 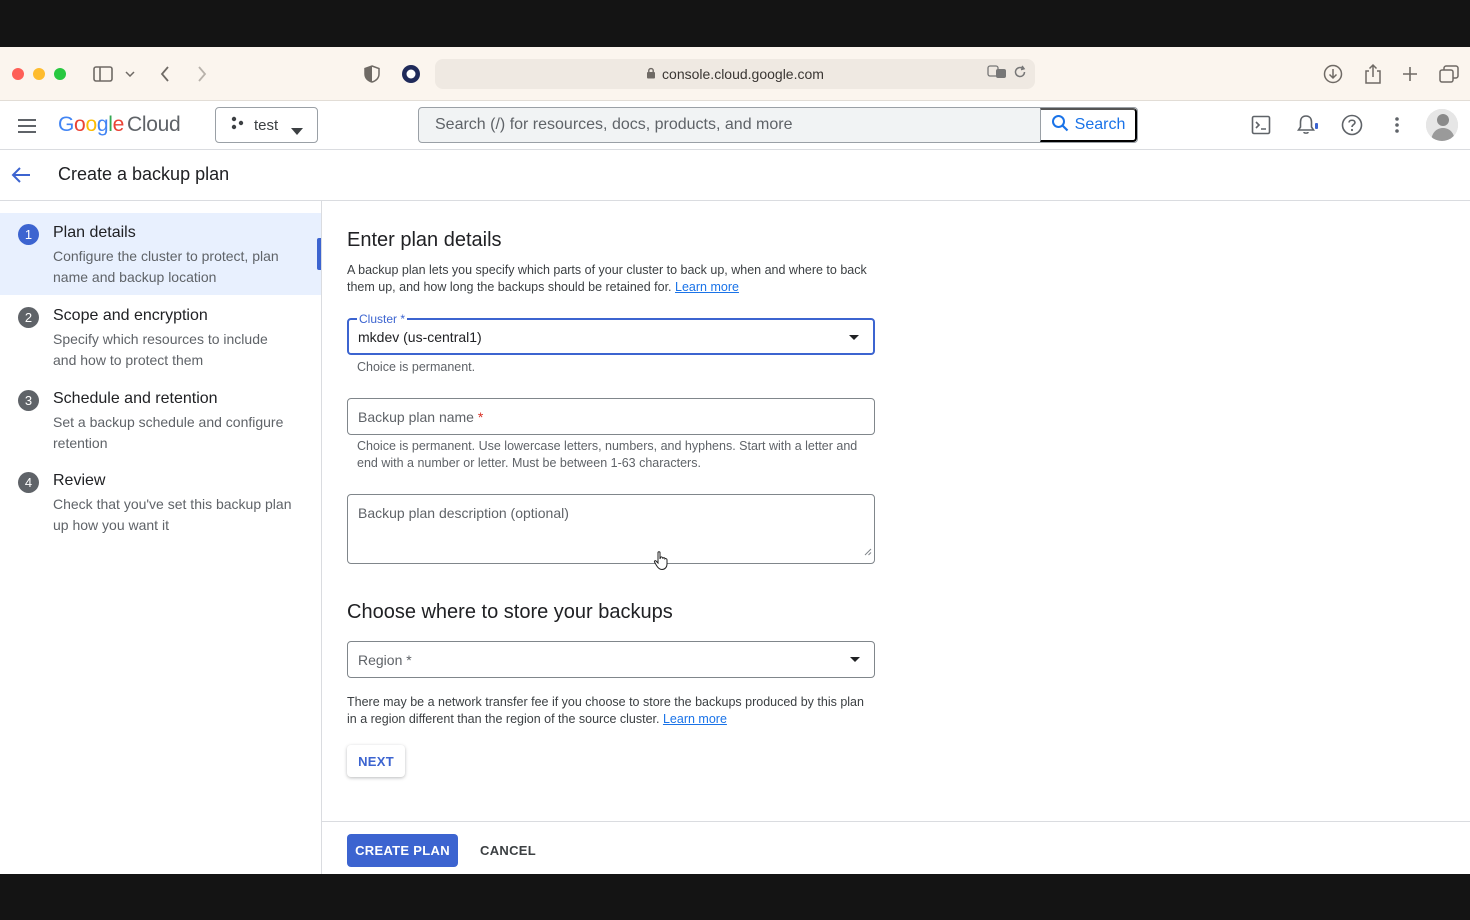 I want to click on learn-more-link: Learn more, so click(x=707, y=287).